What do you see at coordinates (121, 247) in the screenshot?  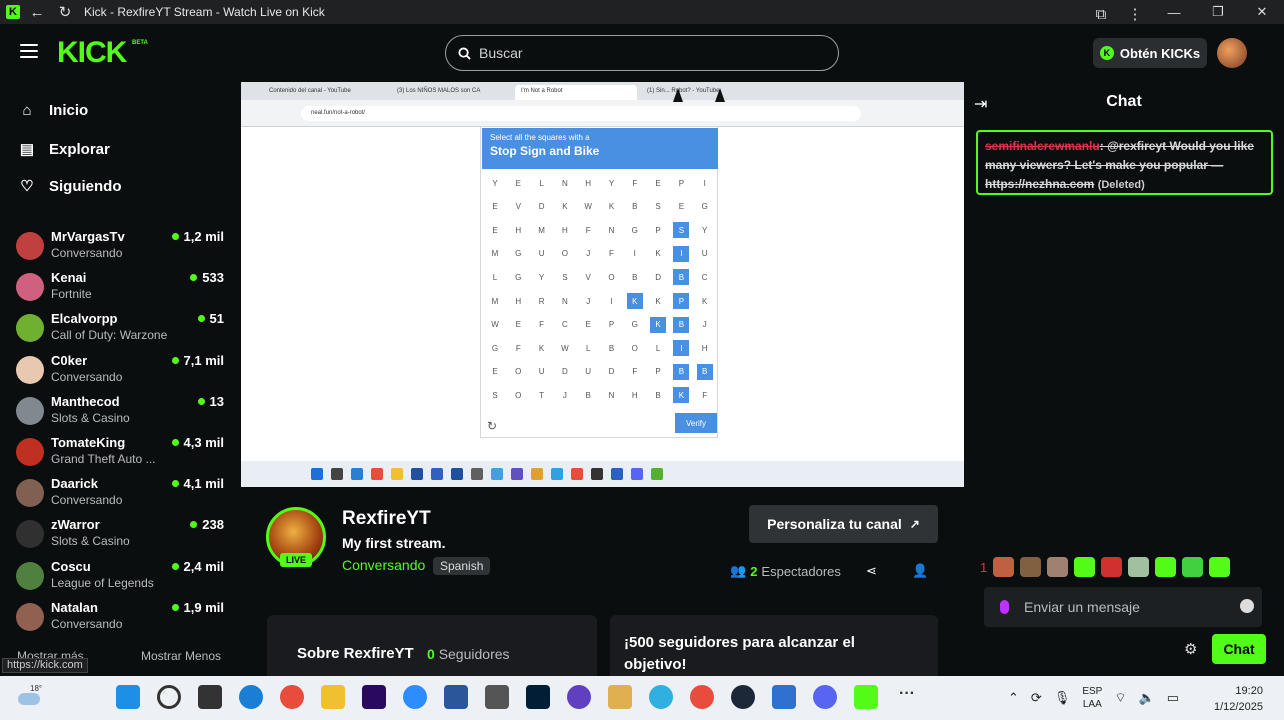 I see `channel-item: MrVargasTv Conversando 1,2 mil` at bounding box center [121, 247].